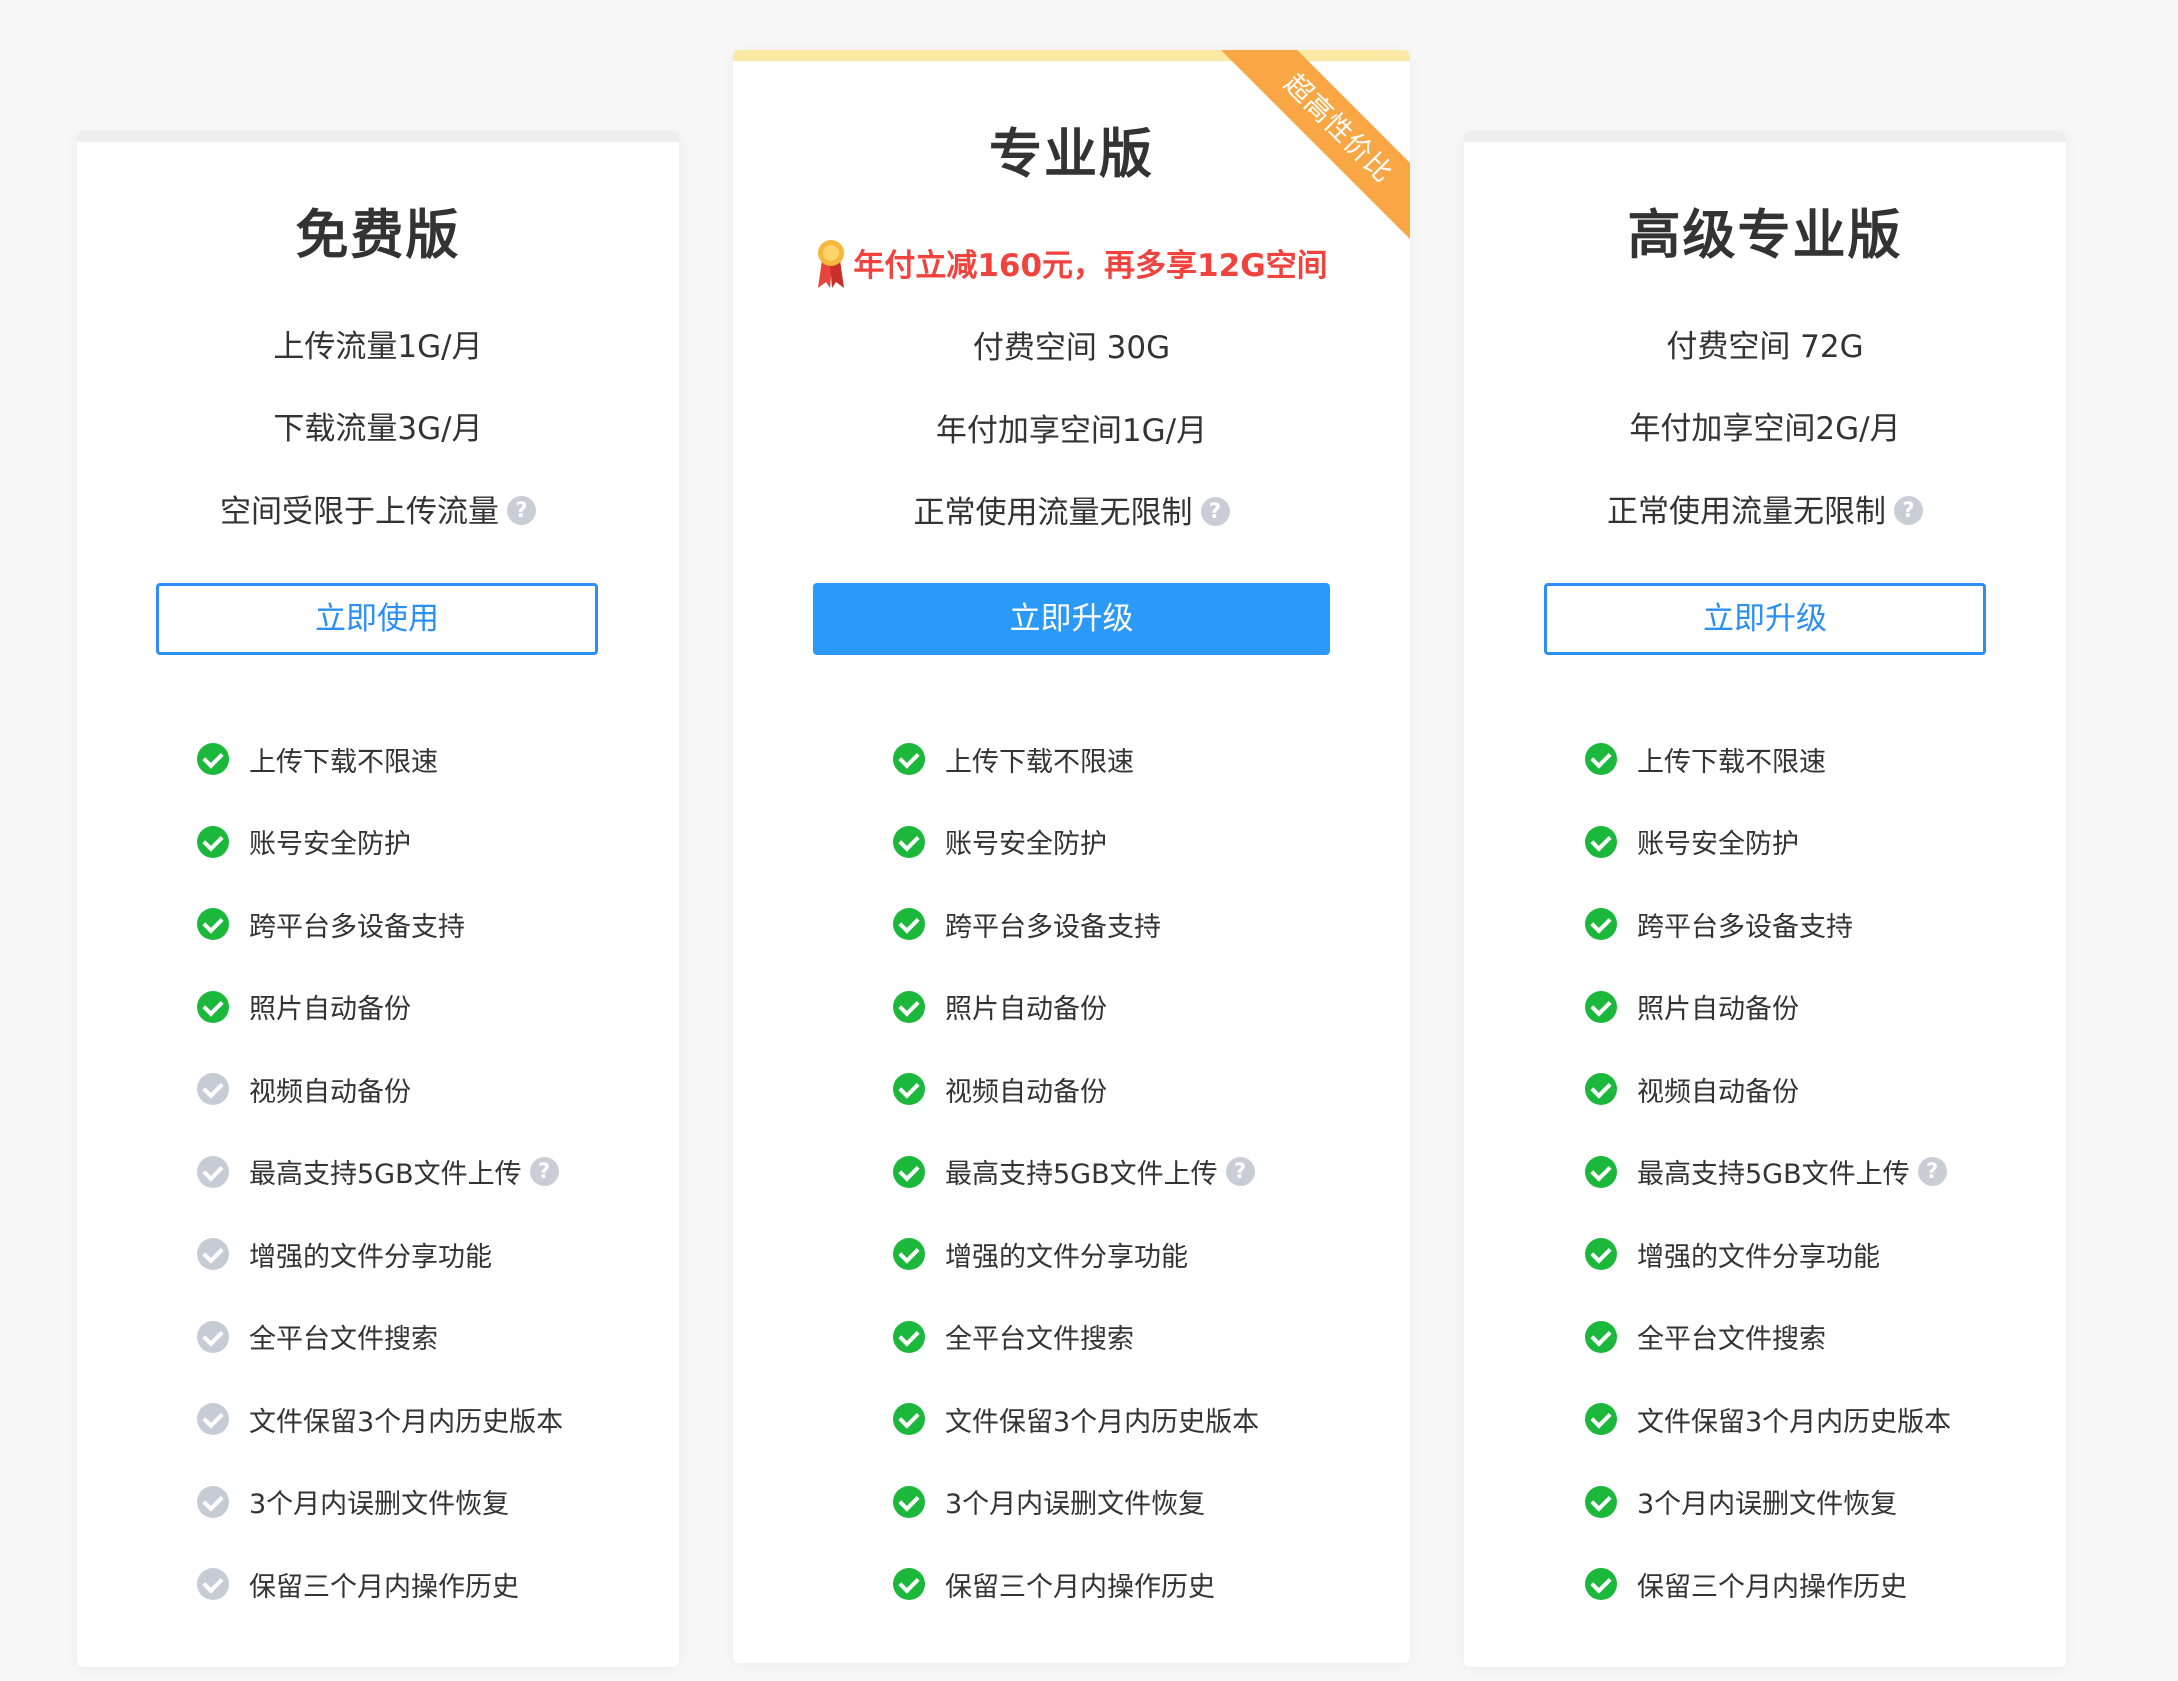 Image resolution: width=2178 pixels, height=1681 pixels. I want to click on plan-spec-label: 空间受限于上传流量, so click(359, 512).